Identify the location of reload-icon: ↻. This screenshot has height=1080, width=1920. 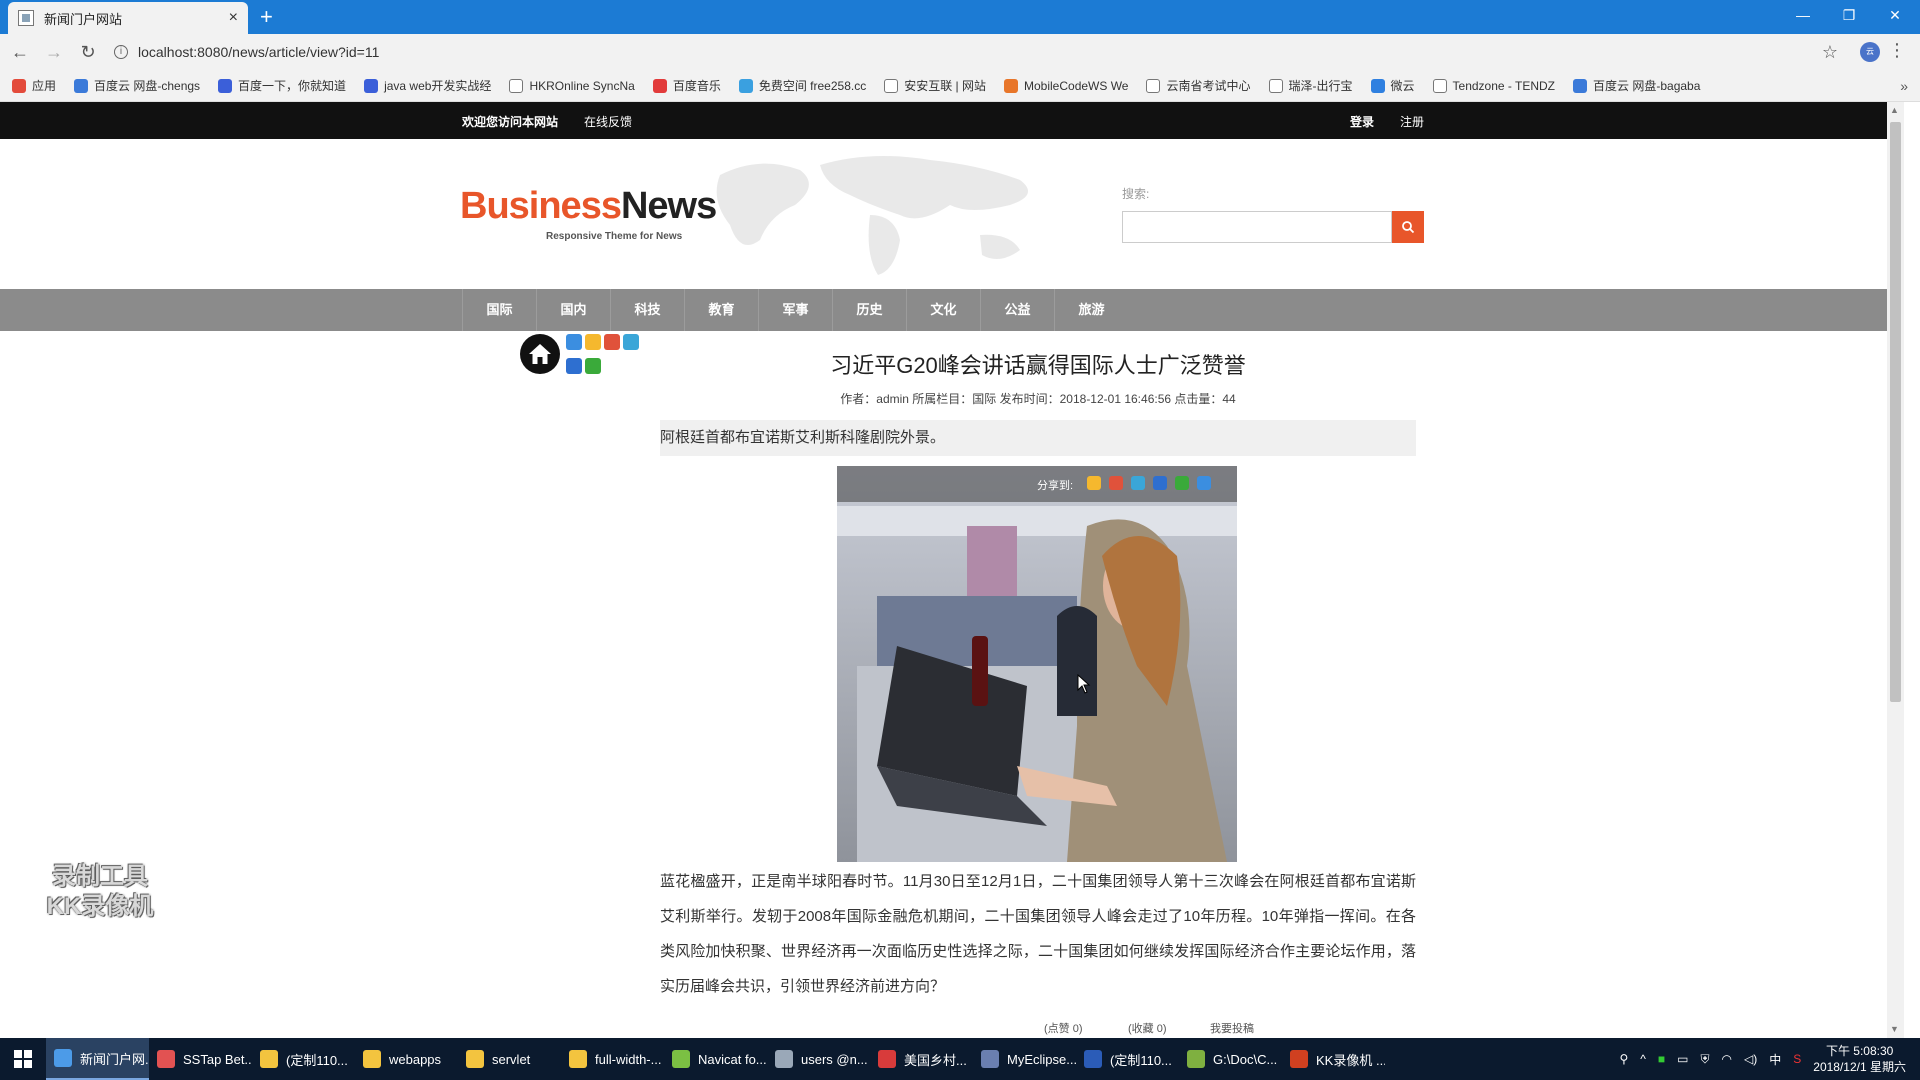
(88, 52).